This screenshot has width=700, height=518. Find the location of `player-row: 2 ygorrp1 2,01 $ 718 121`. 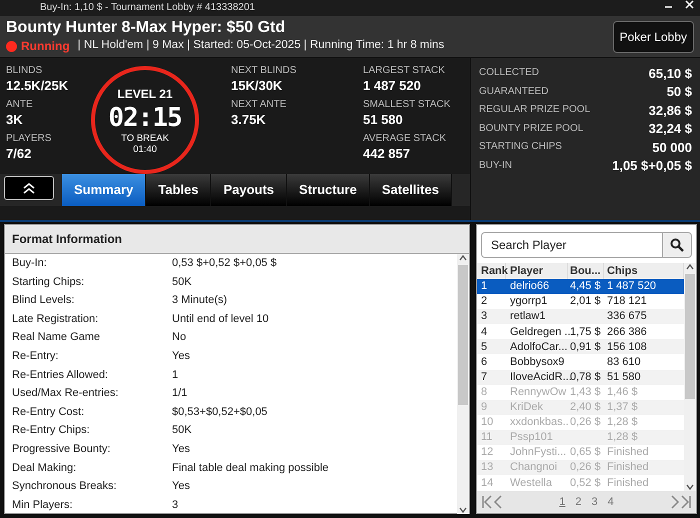

player-row: 2 ygorrp1 2,01 $ 718 121 is located at coordinates (580, 302).